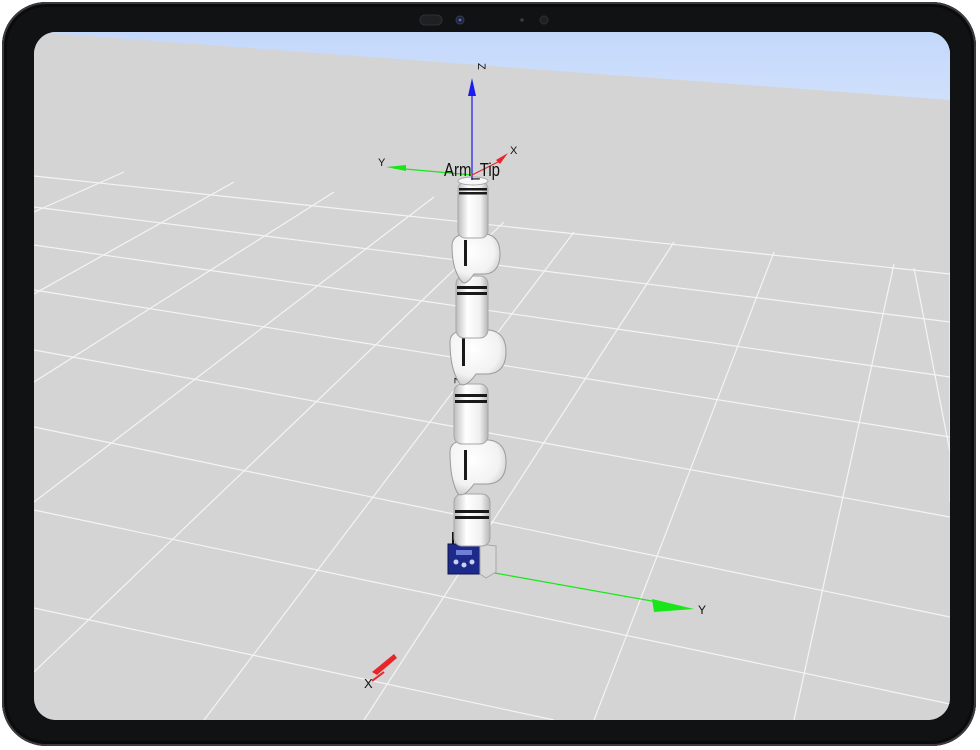 This screenshot has height=750, width=980. Describe the element at coordinates (382, 163) in the screenshot. I see `tip-y-axis-label: Y` at that location.